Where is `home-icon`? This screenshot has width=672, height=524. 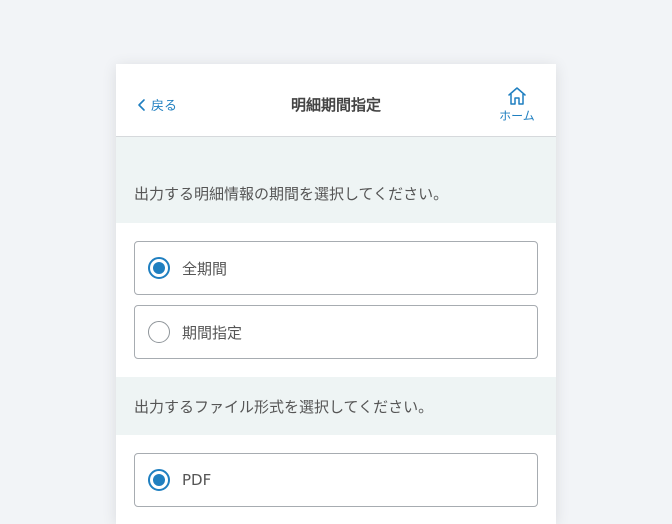 home-icon is located at coordinates (517, 96).